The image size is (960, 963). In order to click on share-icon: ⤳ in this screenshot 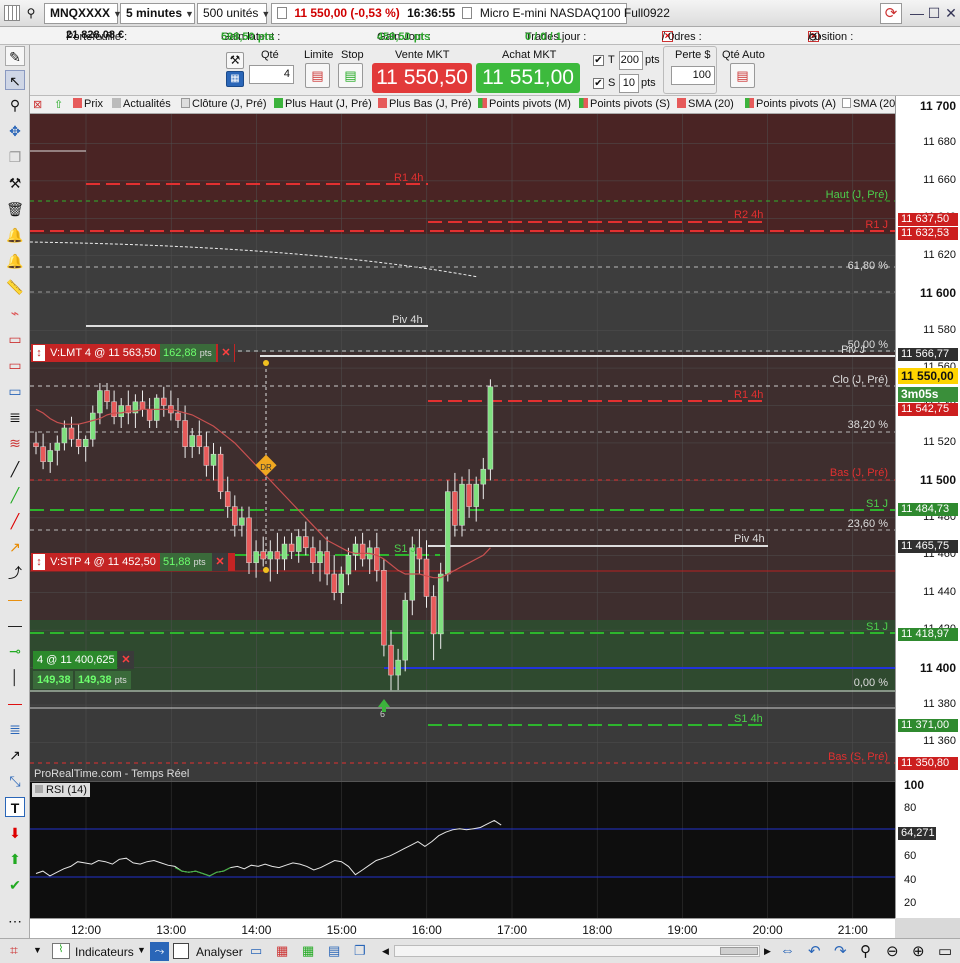, I will do `click(159, 951)`.